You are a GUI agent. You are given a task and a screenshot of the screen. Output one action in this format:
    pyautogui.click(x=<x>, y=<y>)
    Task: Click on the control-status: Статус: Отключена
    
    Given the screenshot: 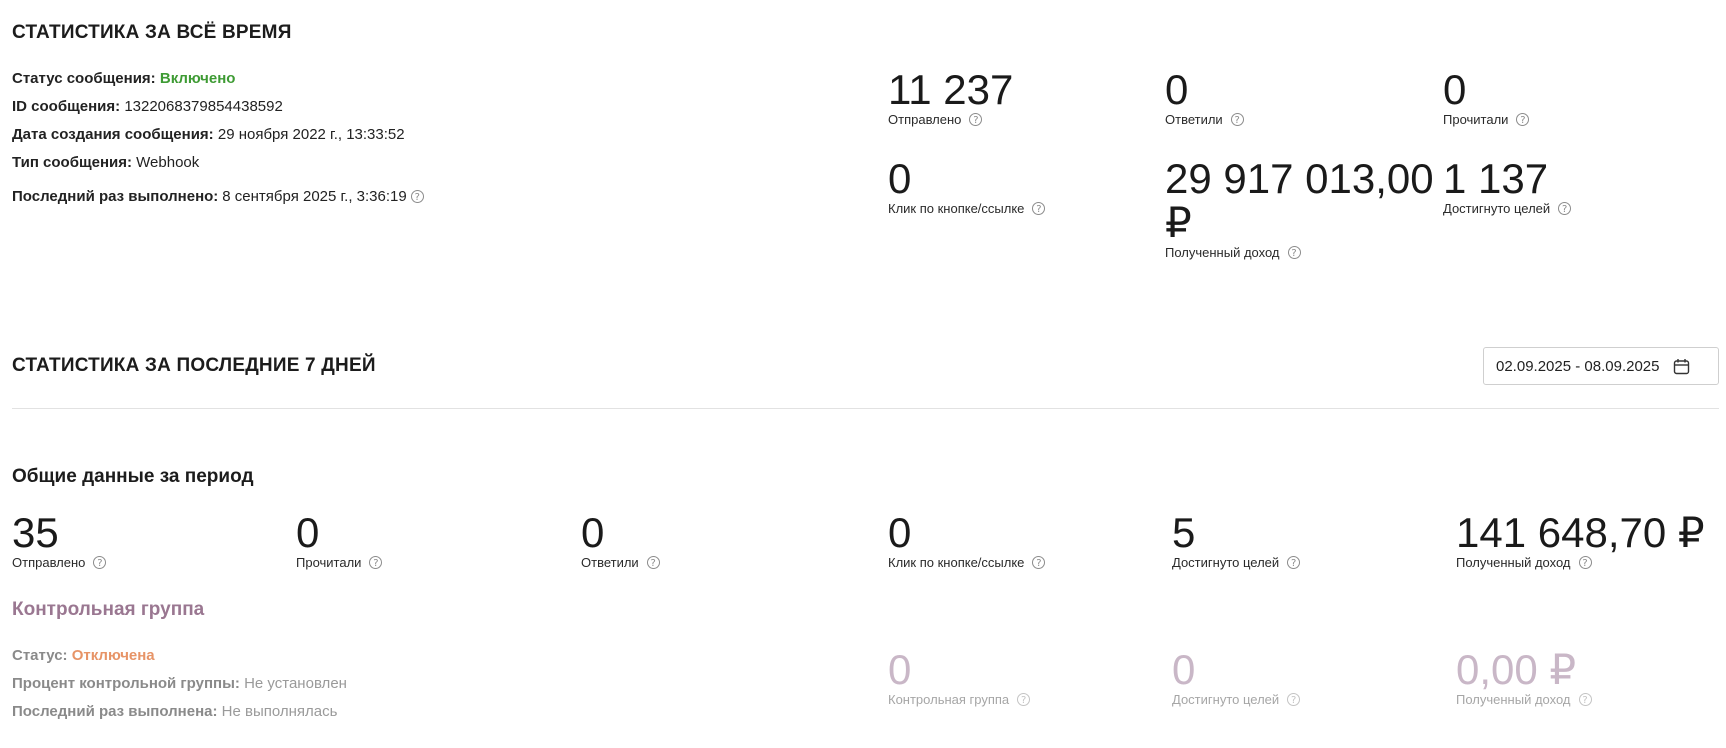 What is the action you would take?
    pyautogui.click(x=179, y=661)
    